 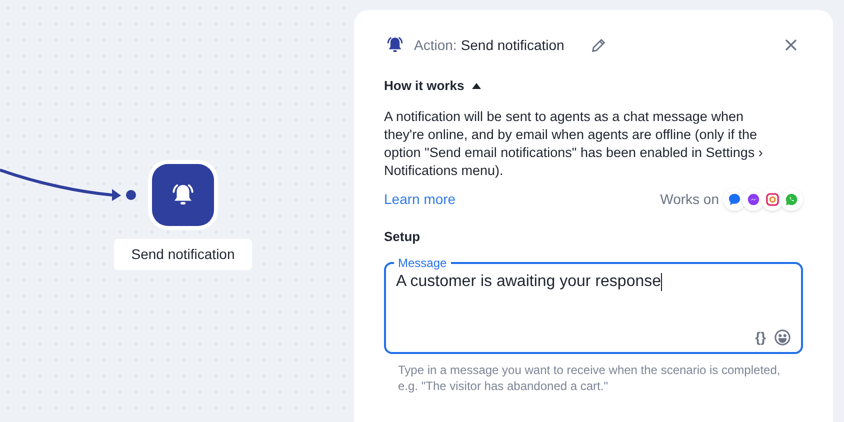 What do you see at coordinates (791, 45) in the screenshot?
I see `close-icon` at bounding box center [791, 45].